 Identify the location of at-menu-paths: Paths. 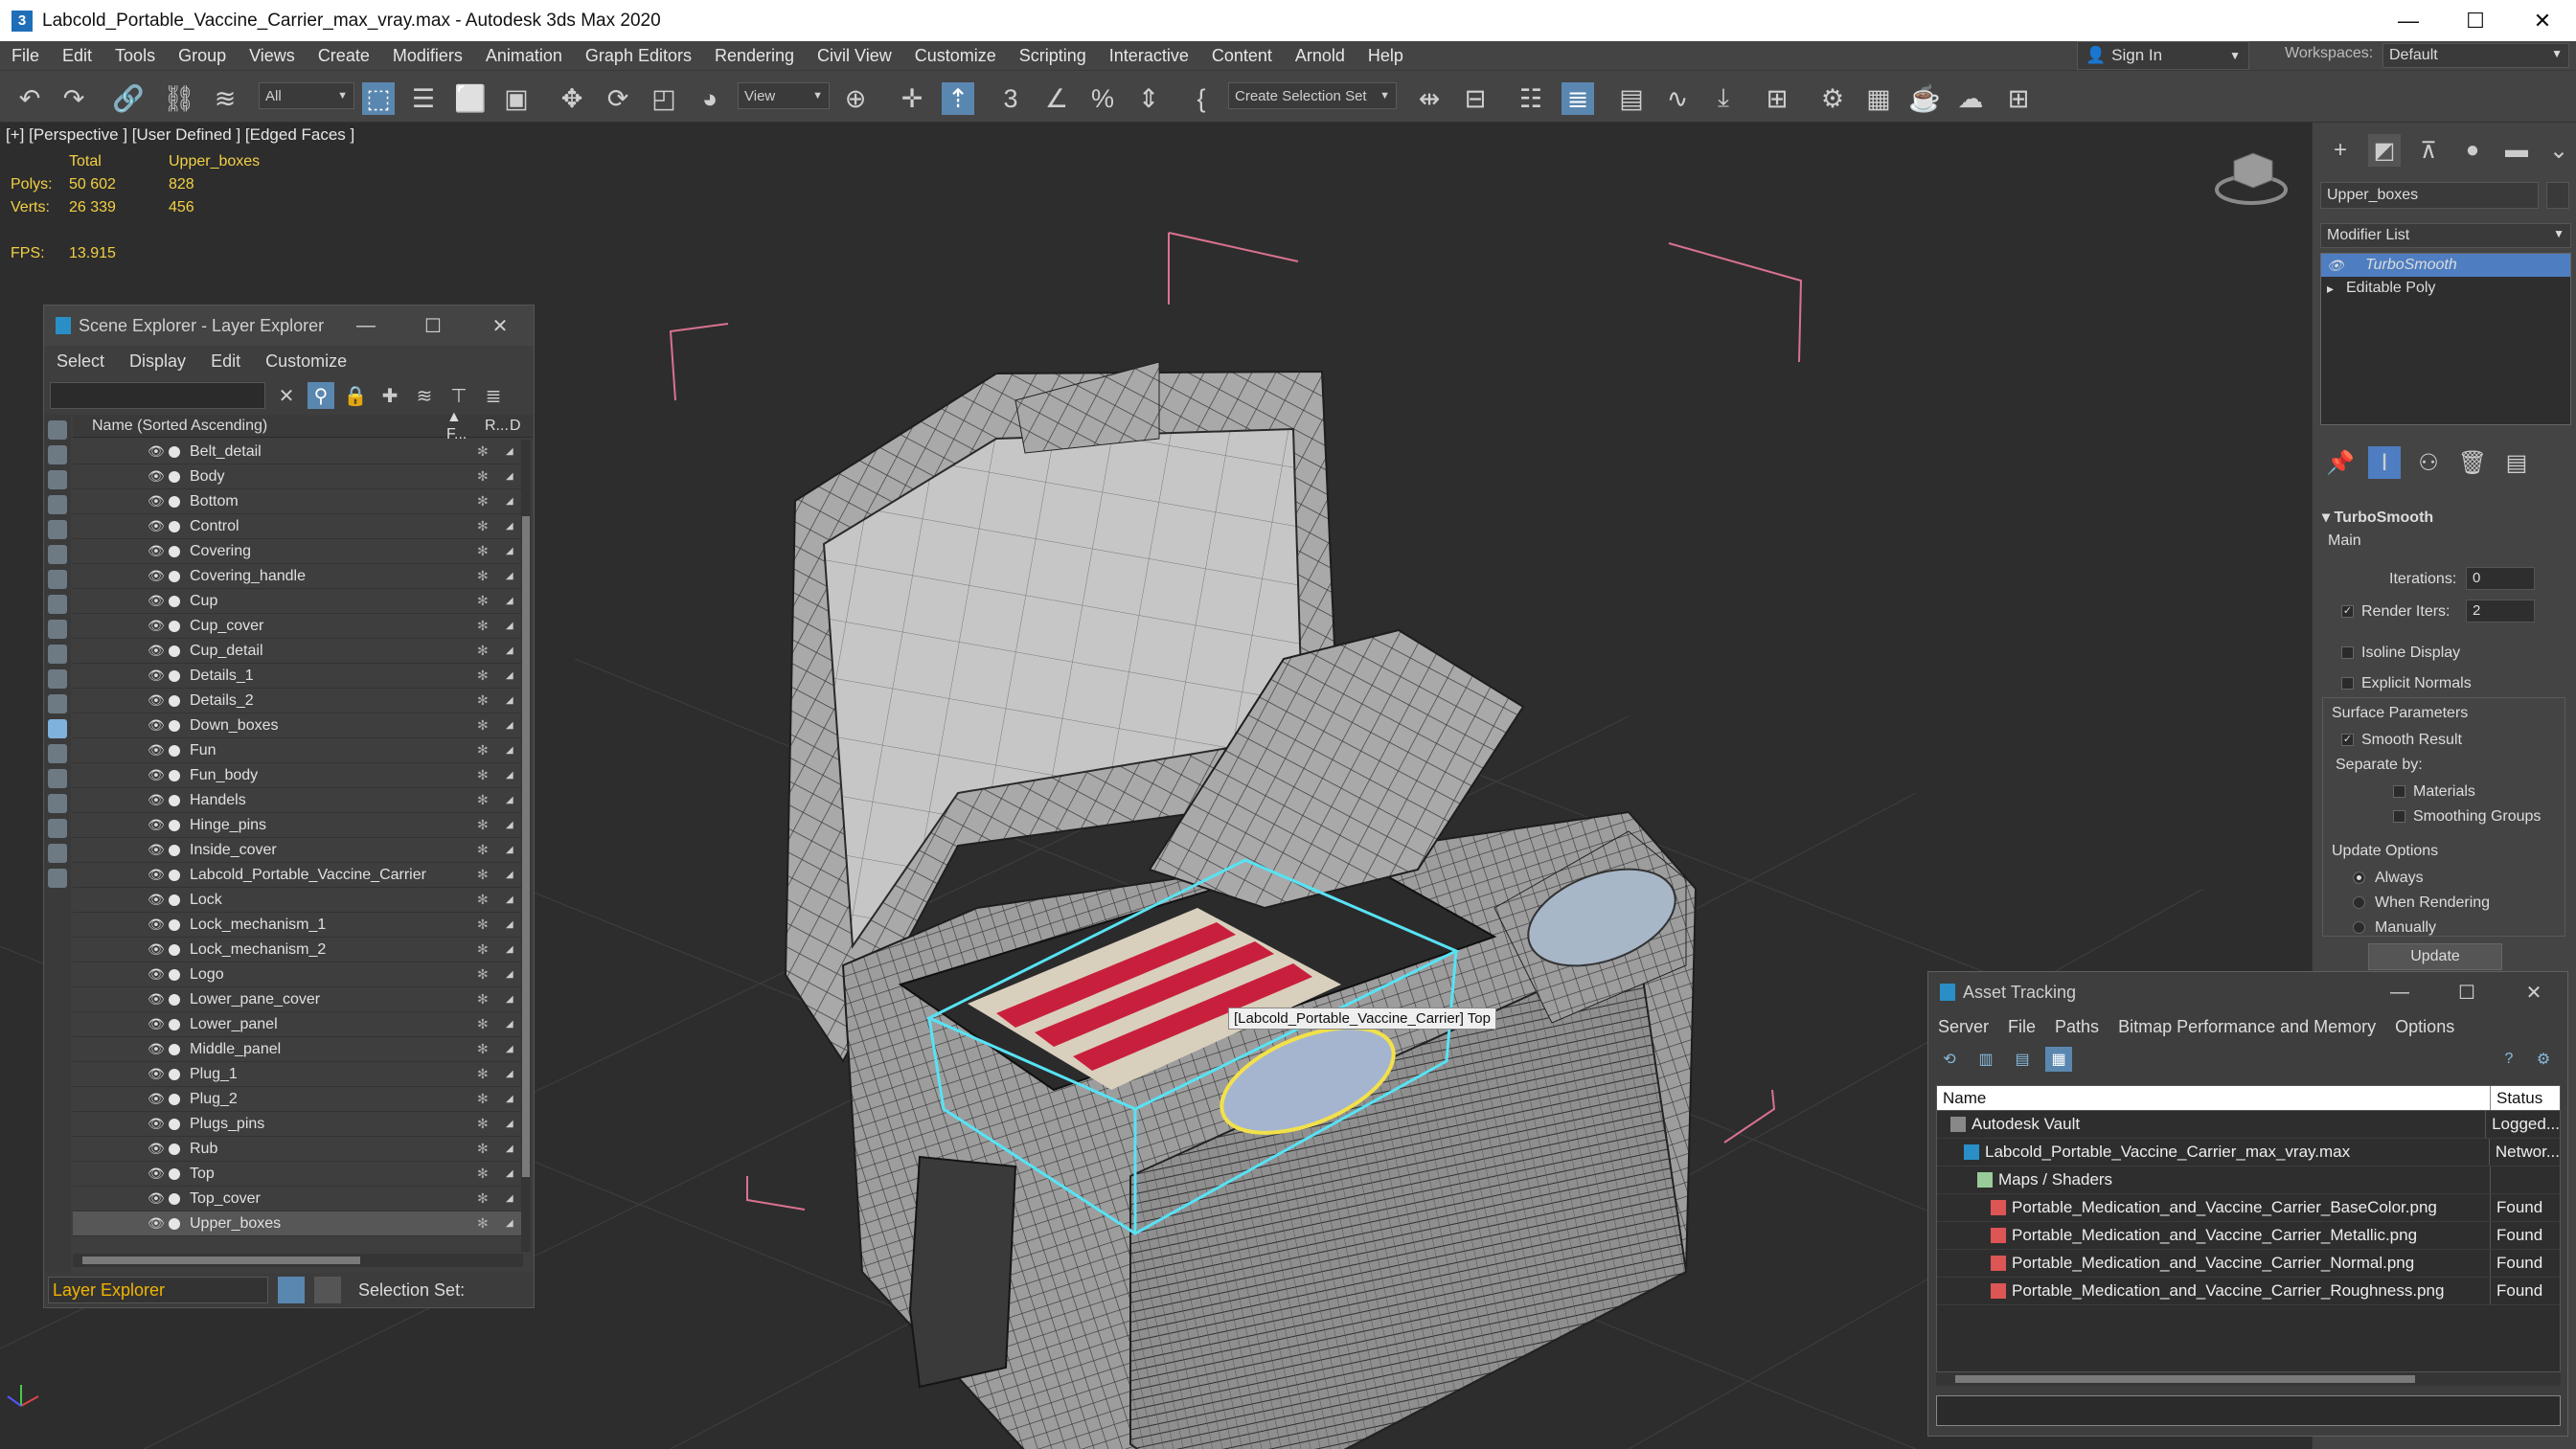
(2077, 1027).